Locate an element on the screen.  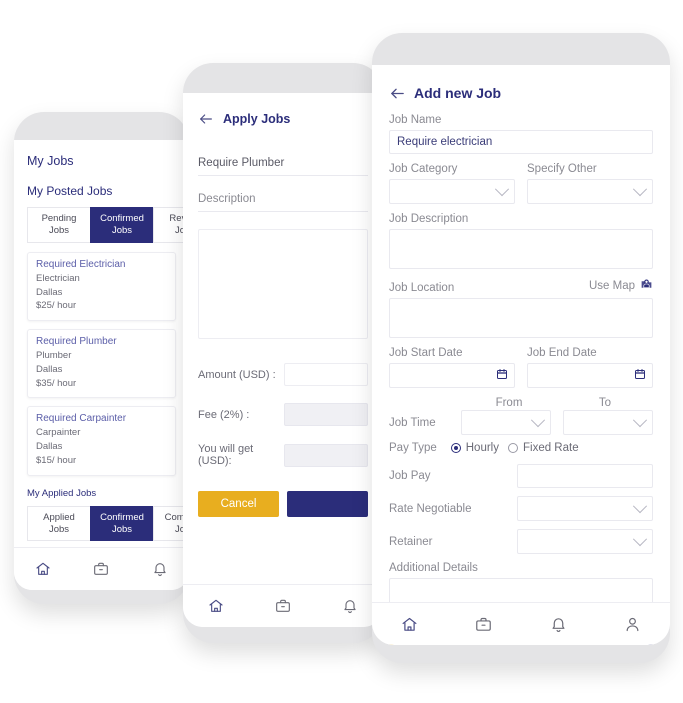
job-description-label: Job Description is located at coordinates (429, 219).